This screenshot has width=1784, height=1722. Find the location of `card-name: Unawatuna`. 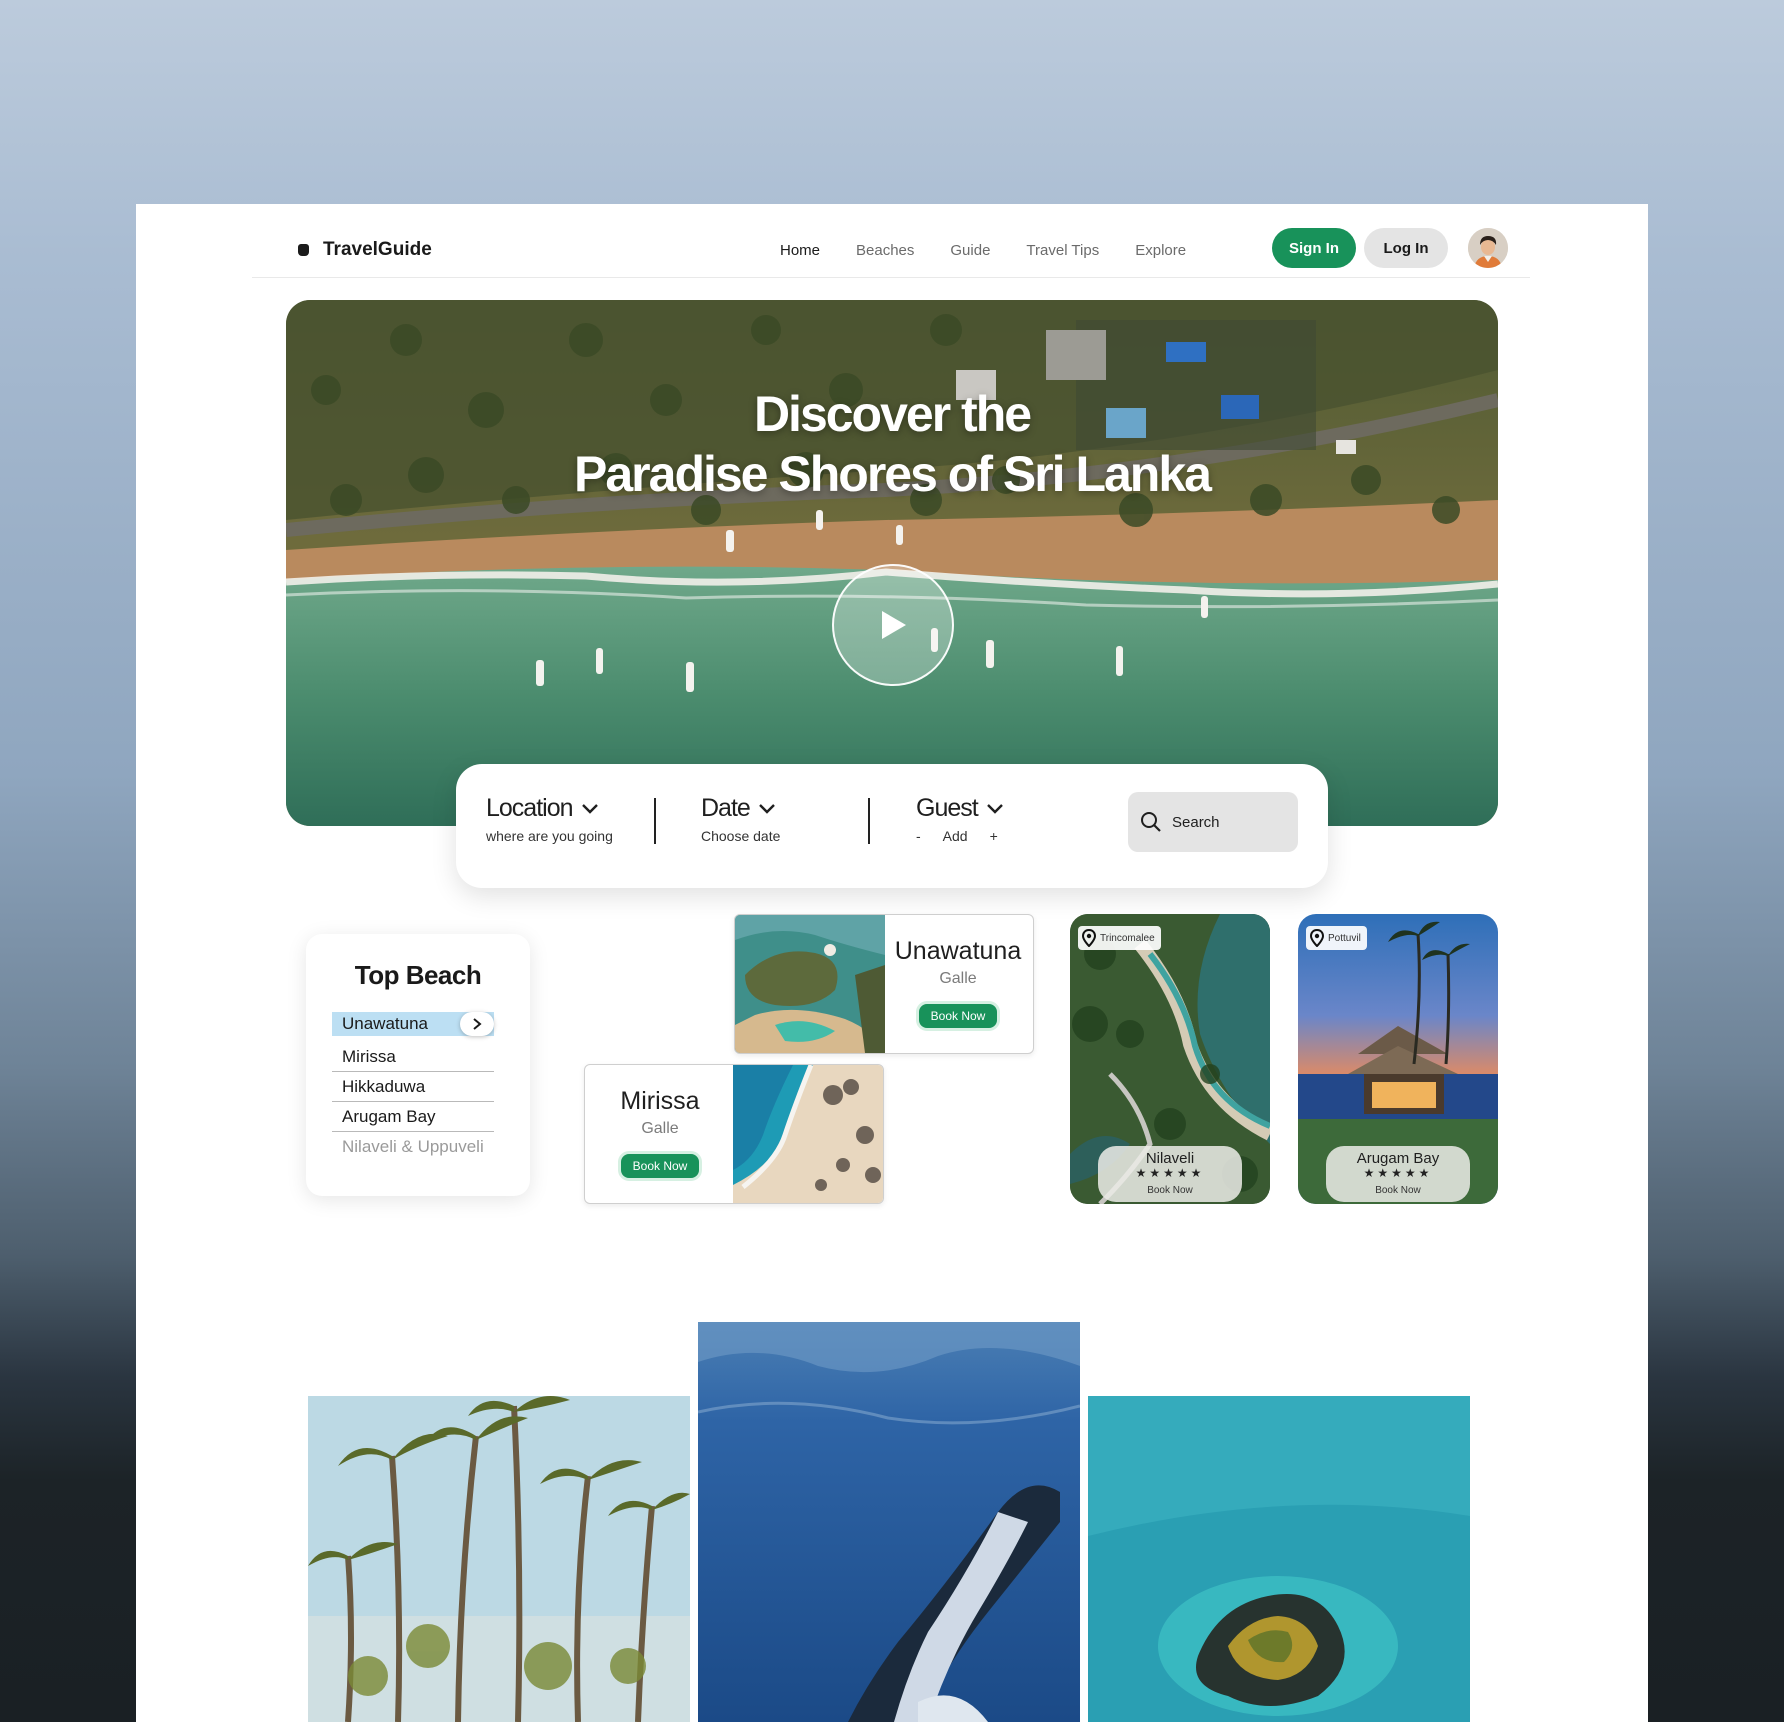

card-name: Unawatuna is located at coordinates (958, 951).